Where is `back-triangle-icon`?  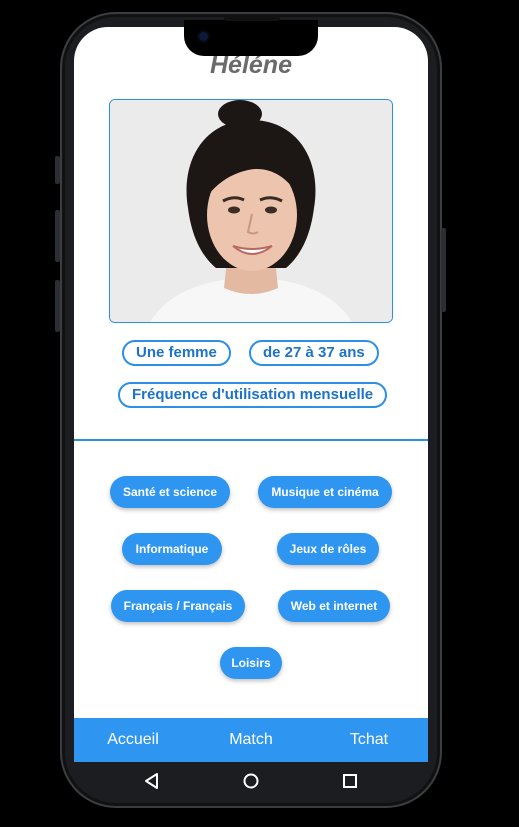 back-triangle-icon is located at coordinates (152, 781).